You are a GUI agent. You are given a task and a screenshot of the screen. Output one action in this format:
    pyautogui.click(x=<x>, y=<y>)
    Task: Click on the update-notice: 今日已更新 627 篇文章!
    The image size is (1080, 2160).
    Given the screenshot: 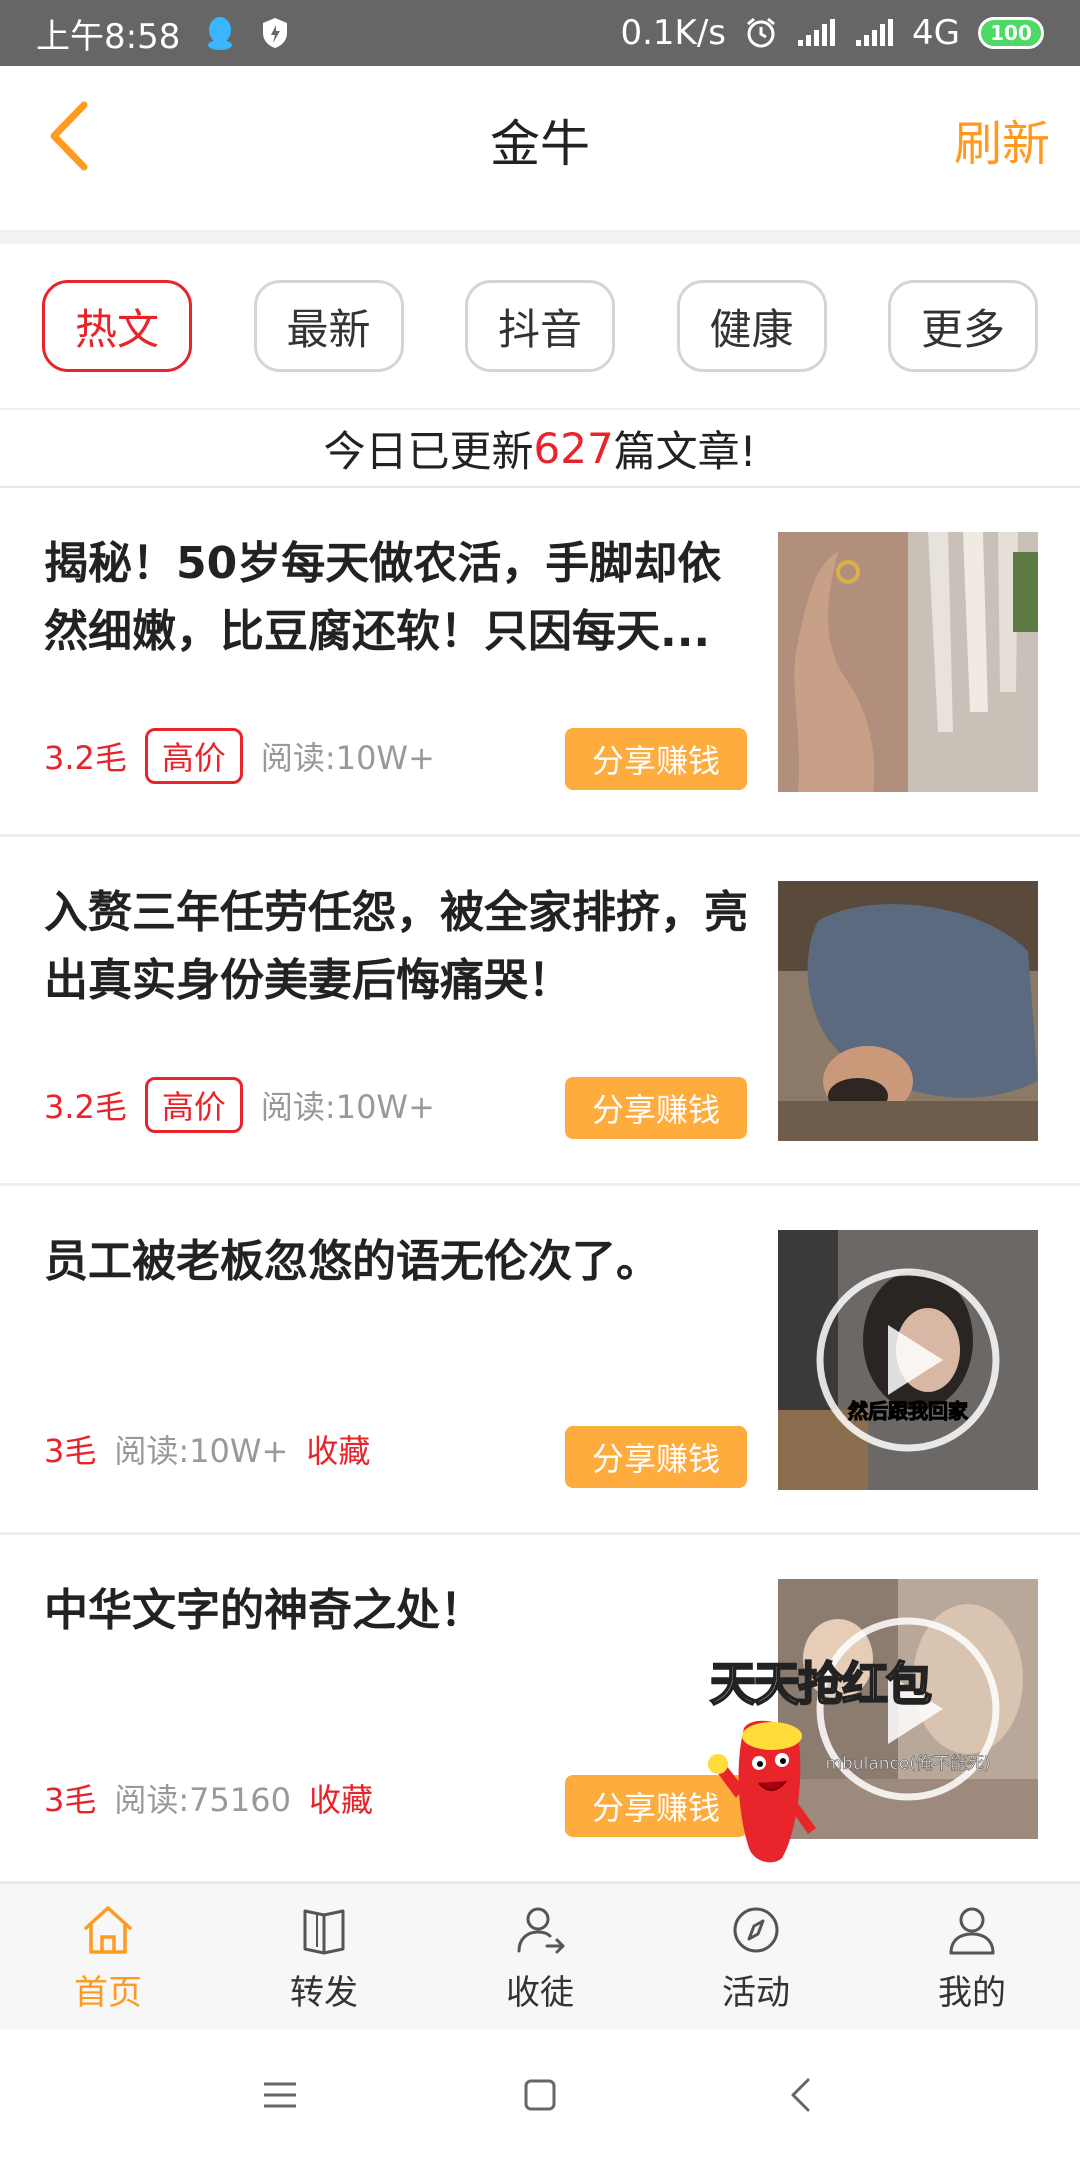 What is the action you would take?
    pyautogui.click(x=540, y=449)
    